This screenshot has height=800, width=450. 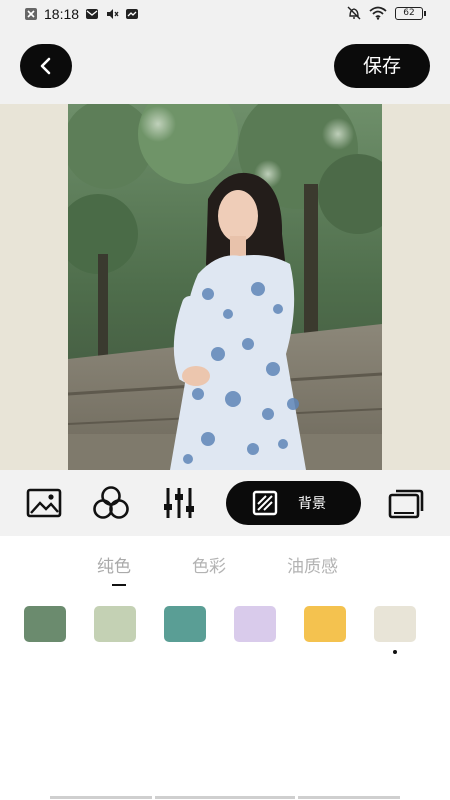 I want to click on tab-indicator, so click(x=119, y=585).